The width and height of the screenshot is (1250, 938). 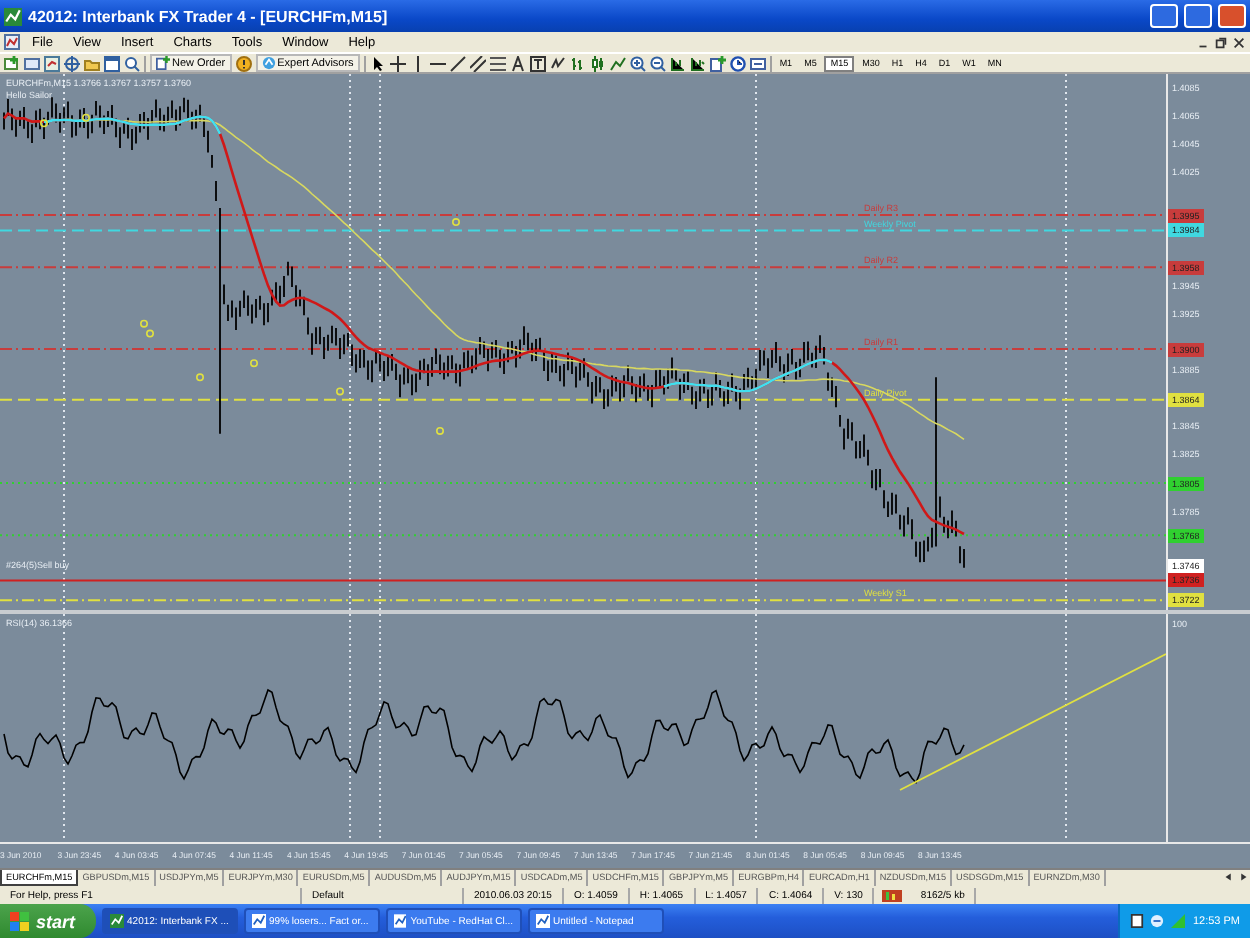 I want to click on terminal-icon, so click(x=112, y=63).